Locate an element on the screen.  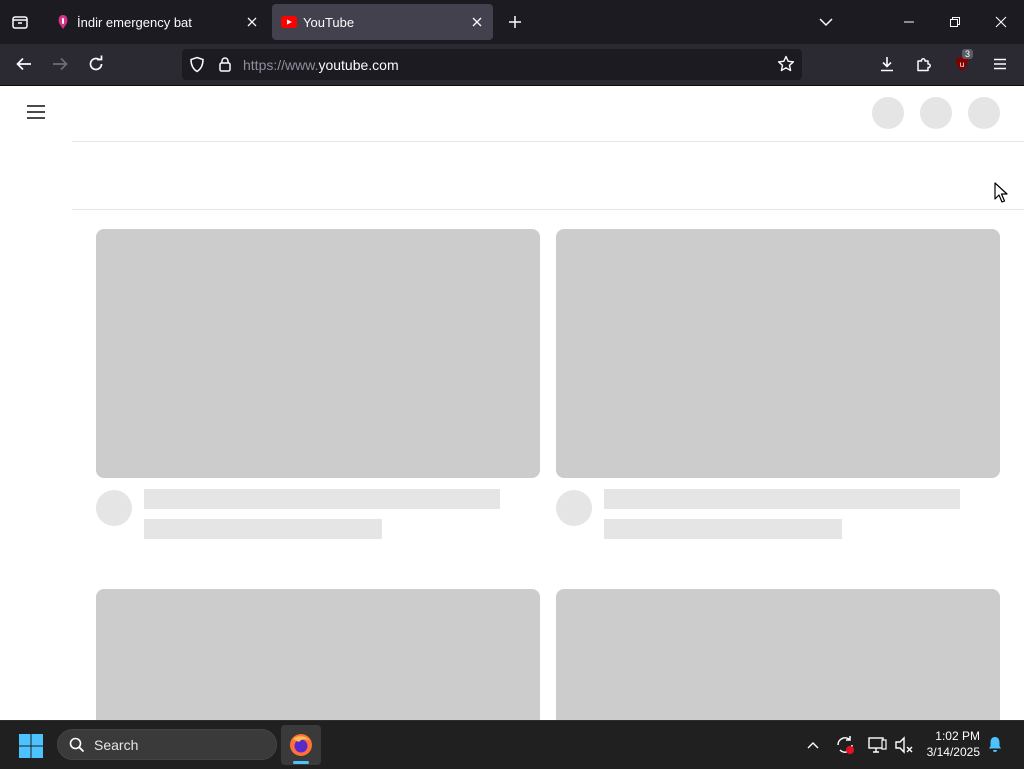
list-all-tabs-button is located at coordinates (20, 22).